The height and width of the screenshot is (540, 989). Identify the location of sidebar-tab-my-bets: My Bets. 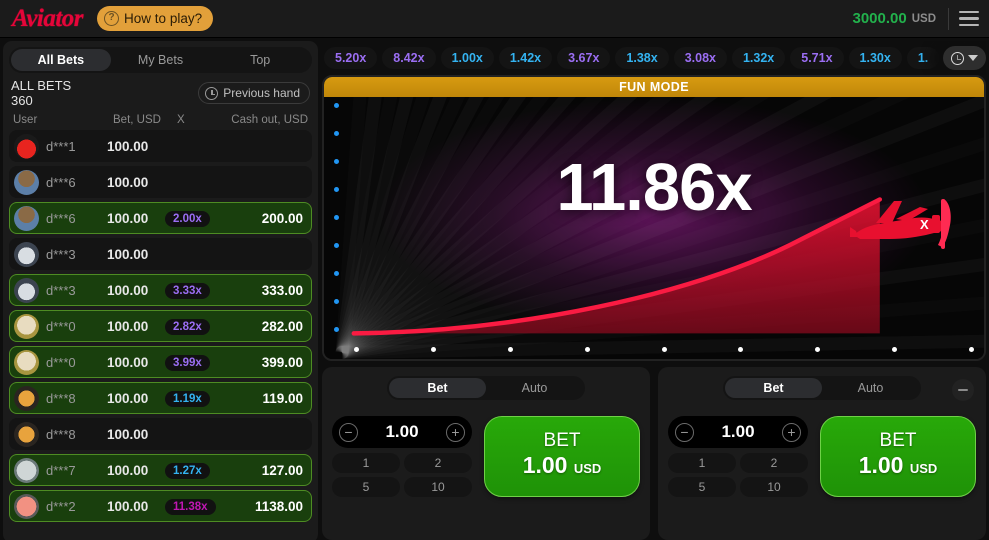
(161, 60).